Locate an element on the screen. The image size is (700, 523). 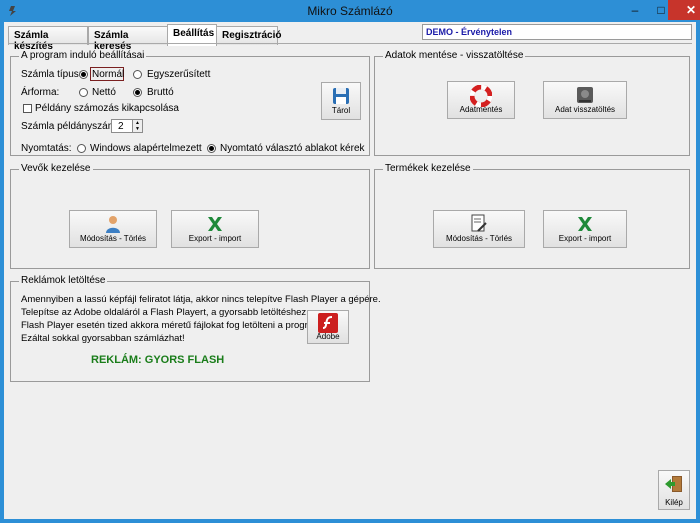
price-type-label: Árforma: is located at coordinates (40, 92).